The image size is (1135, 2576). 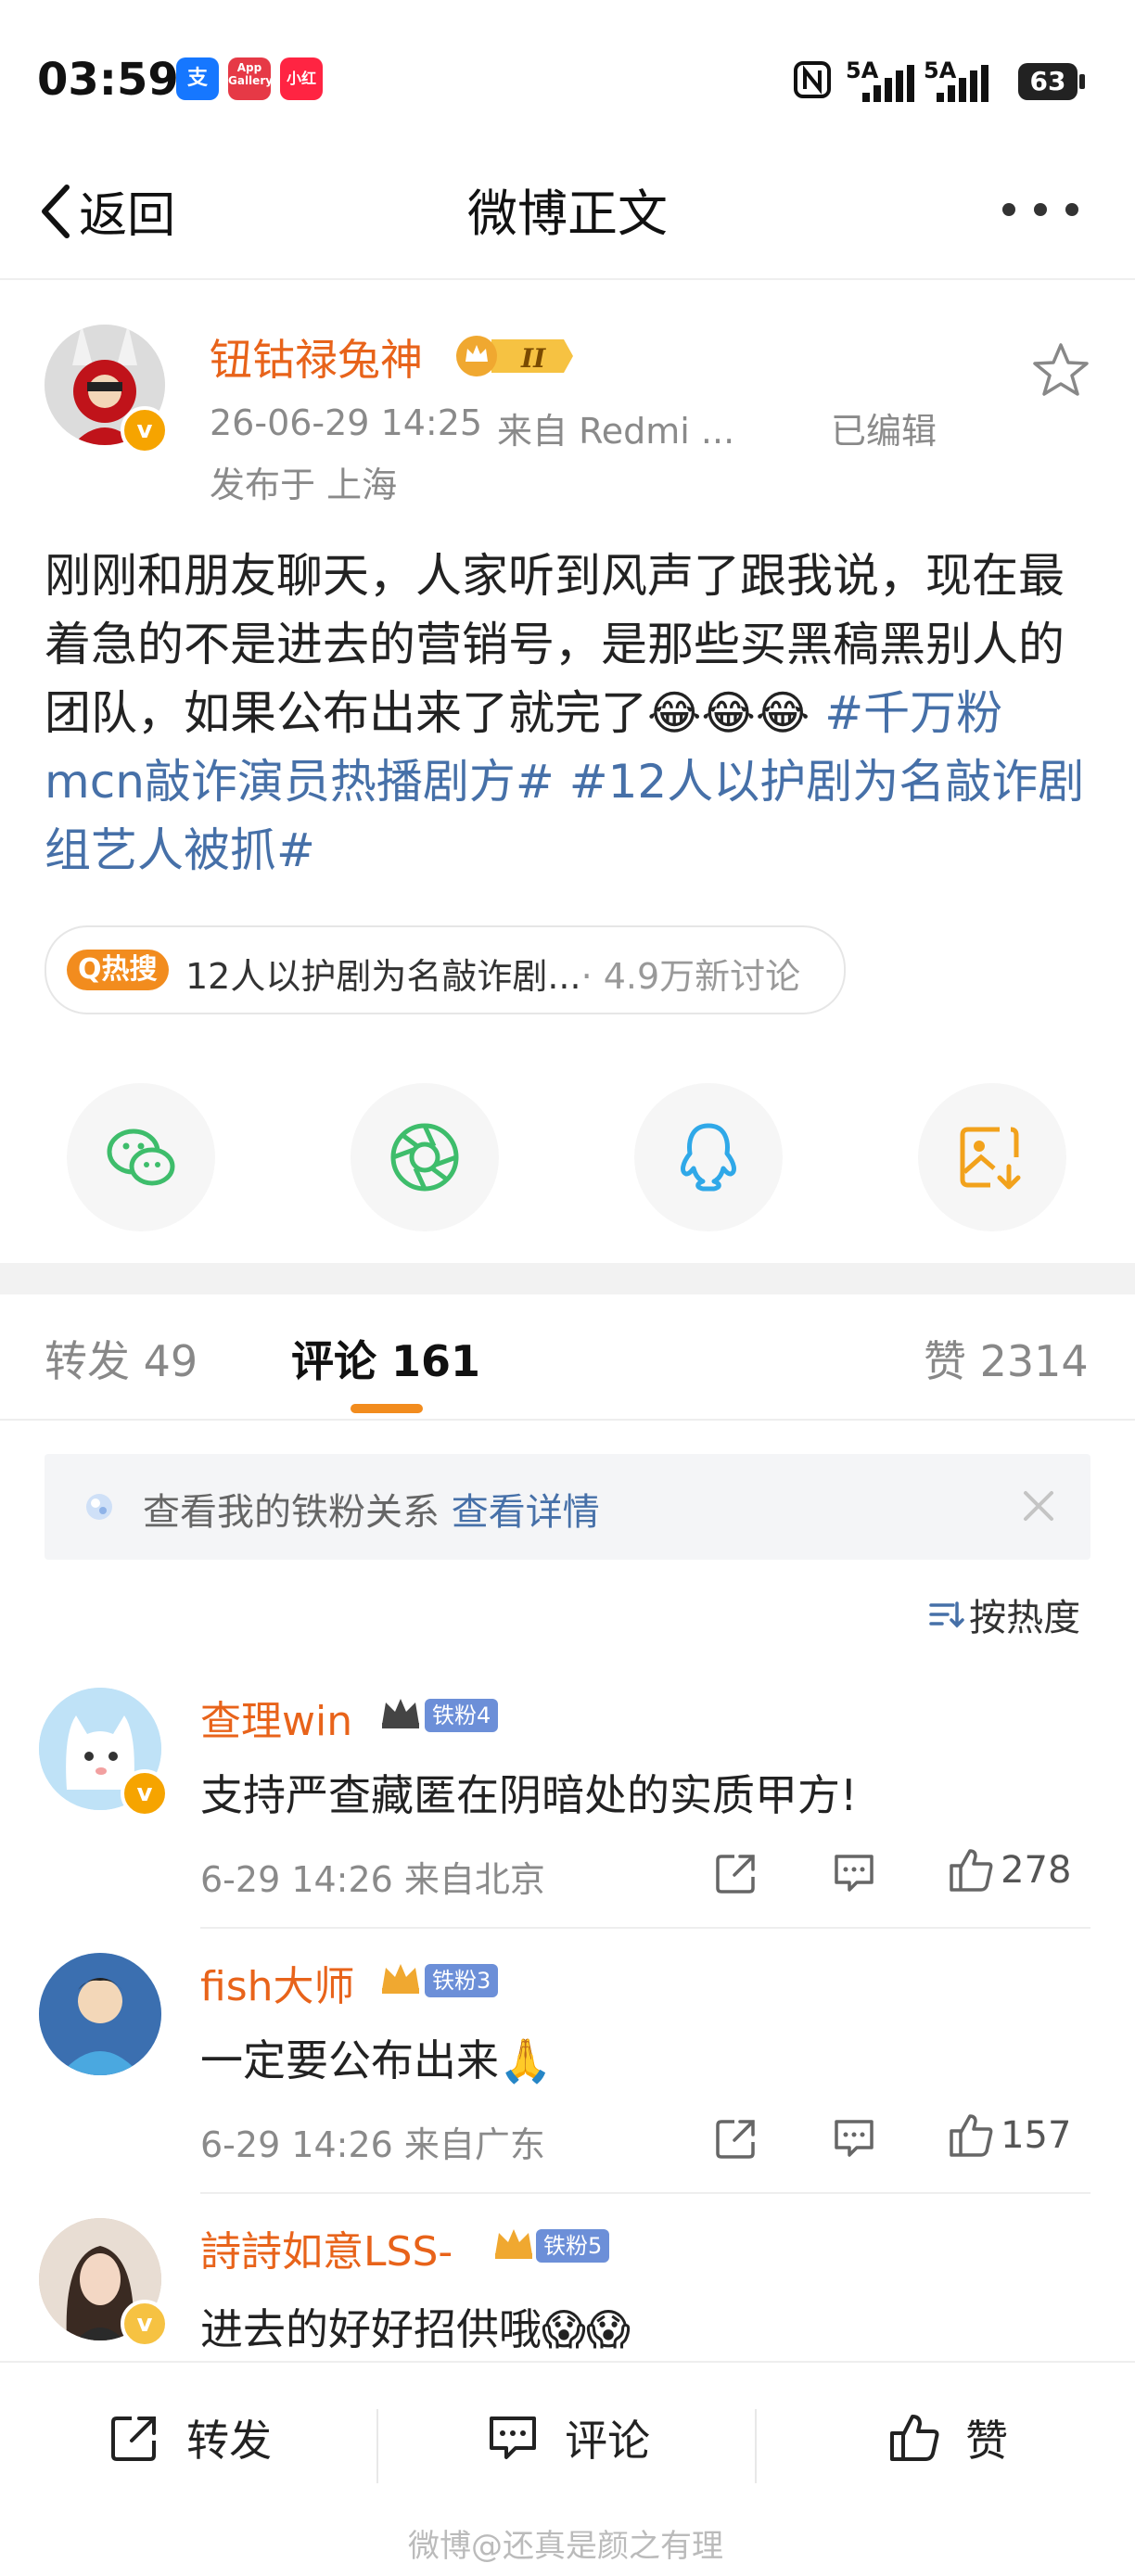 I want to click on signal-bars-2-icon, so click(x=969, y=85).